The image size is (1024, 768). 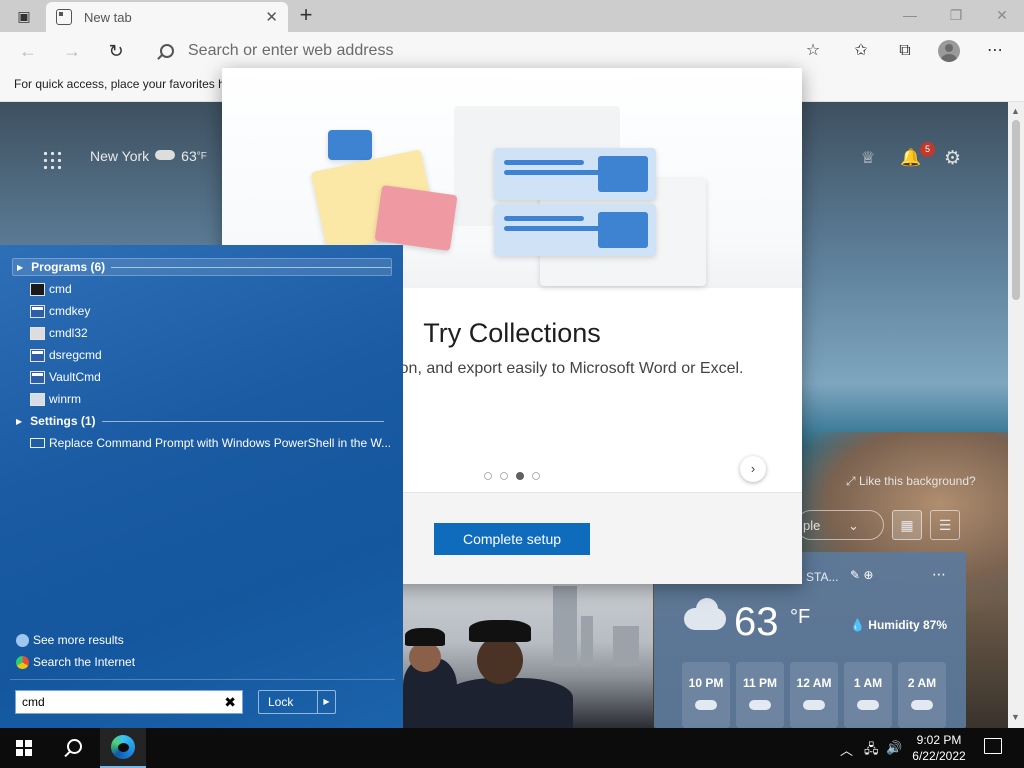 What do you see at coordinates (956, 15) in the screenshot?
I see `restore-icon: ❐` at bounding box center [956, 15].